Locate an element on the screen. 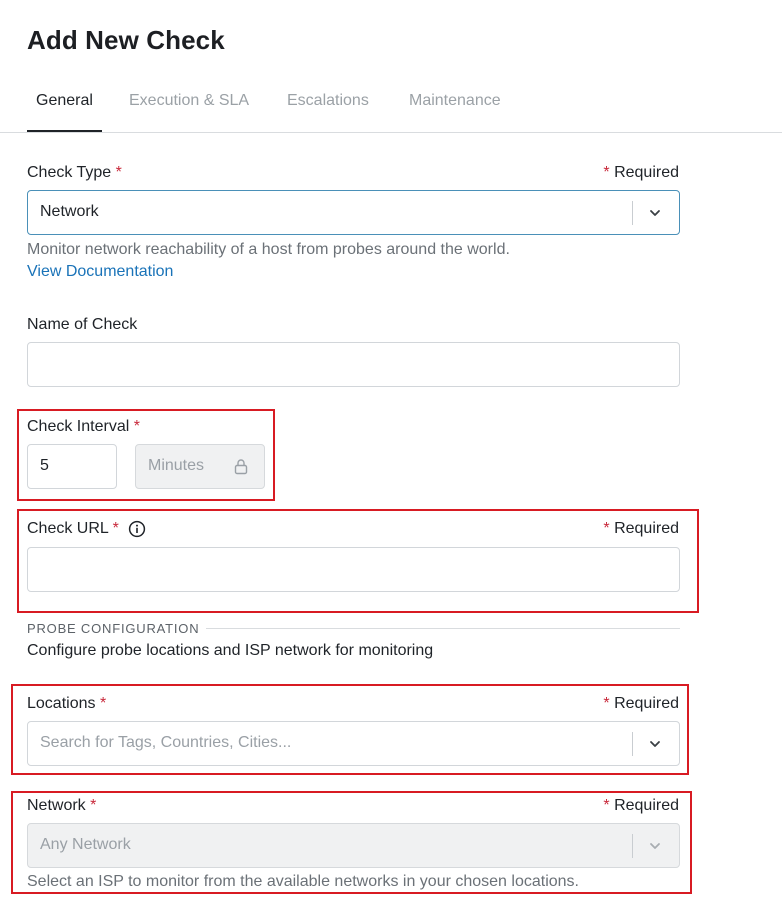  name-of-check-input is located at coordinates (353, 364).